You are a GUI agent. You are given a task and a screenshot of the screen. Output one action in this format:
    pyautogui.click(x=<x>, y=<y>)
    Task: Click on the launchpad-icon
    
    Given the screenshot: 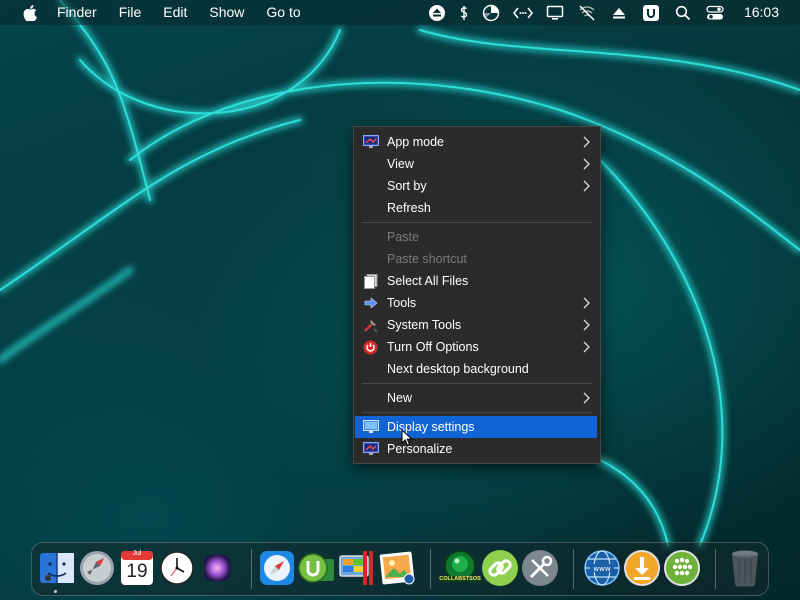 What is the action you would take?
    pyautogui.click(x=97, y=568)
    